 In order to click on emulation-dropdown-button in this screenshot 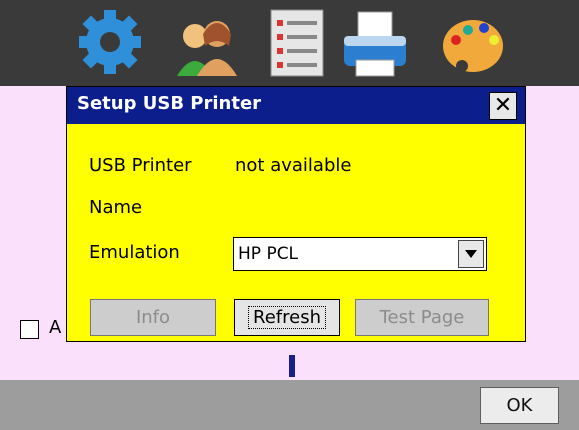, I will do `click(471, 254)`.